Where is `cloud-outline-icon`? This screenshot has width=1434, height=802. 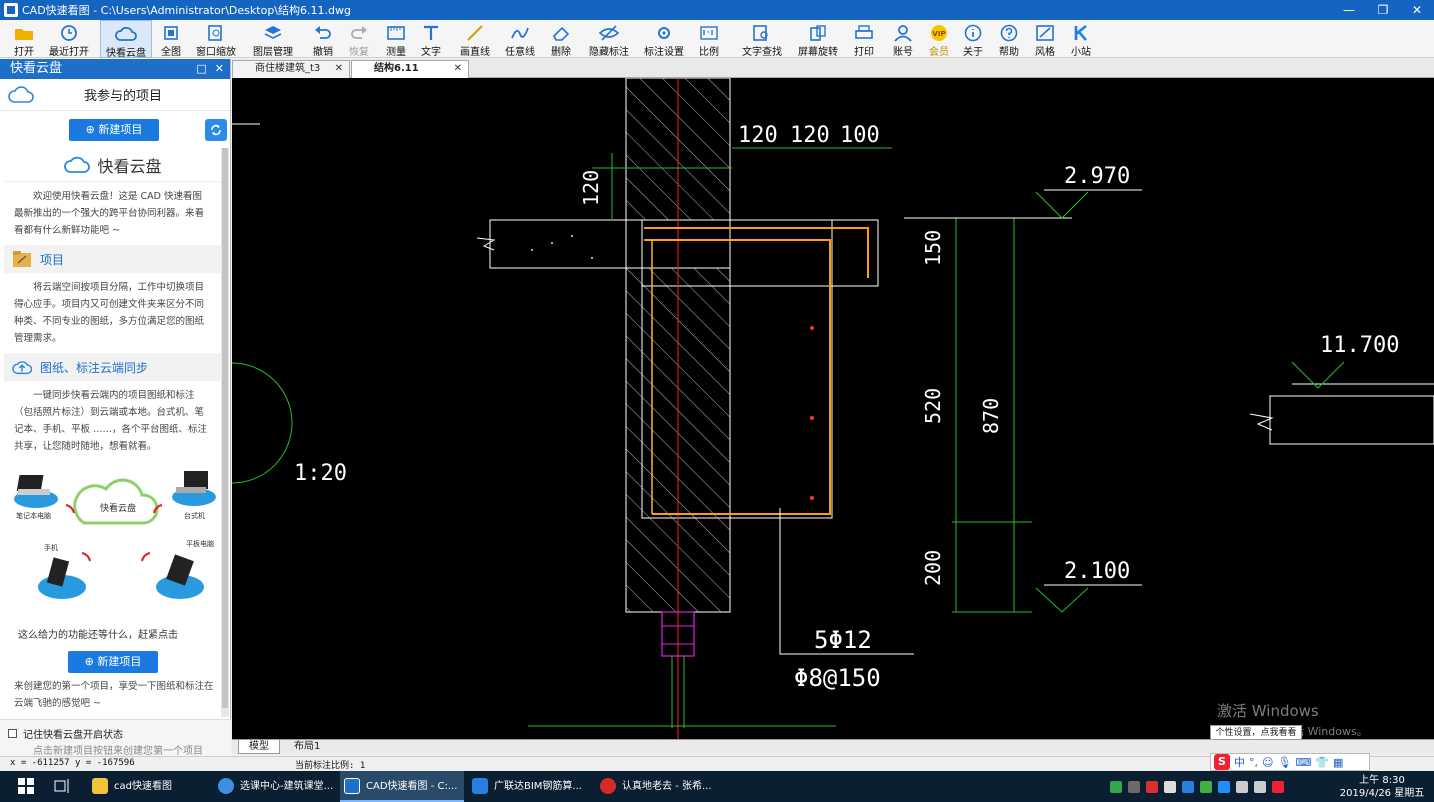 cloud-outline-icon is located at coordinates (21, 94).